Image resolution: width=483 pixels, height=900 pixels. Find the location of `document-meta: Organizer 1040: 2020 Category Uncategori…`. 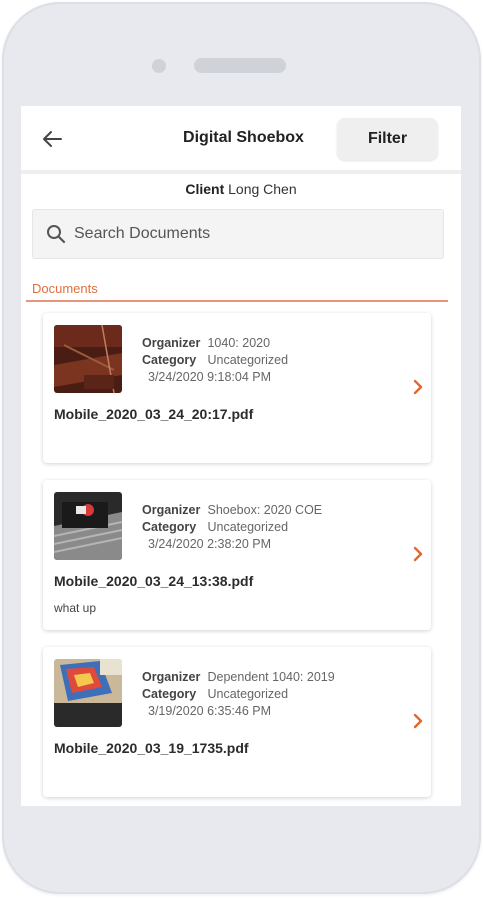

document-meta: Organizer 1040: 2020 Category Uncategori… is located at coordinates (215, 360).